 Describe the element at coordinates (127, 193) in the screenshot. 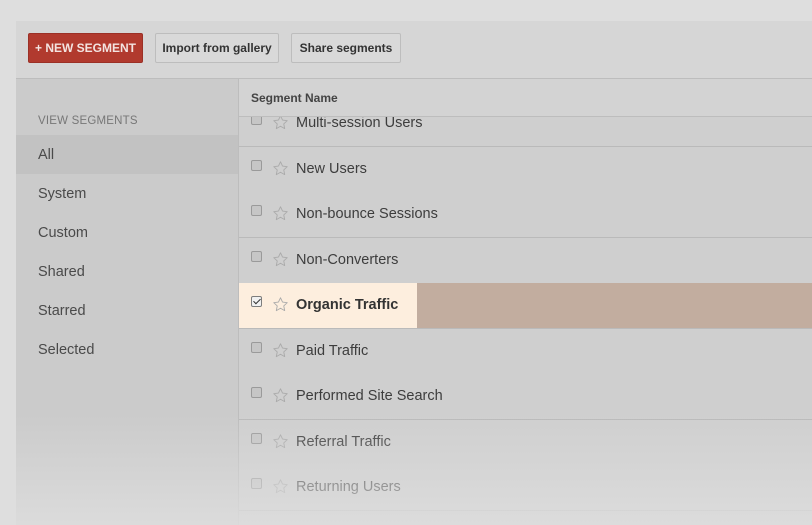

I see `sidebar-item-system: System` at that location.